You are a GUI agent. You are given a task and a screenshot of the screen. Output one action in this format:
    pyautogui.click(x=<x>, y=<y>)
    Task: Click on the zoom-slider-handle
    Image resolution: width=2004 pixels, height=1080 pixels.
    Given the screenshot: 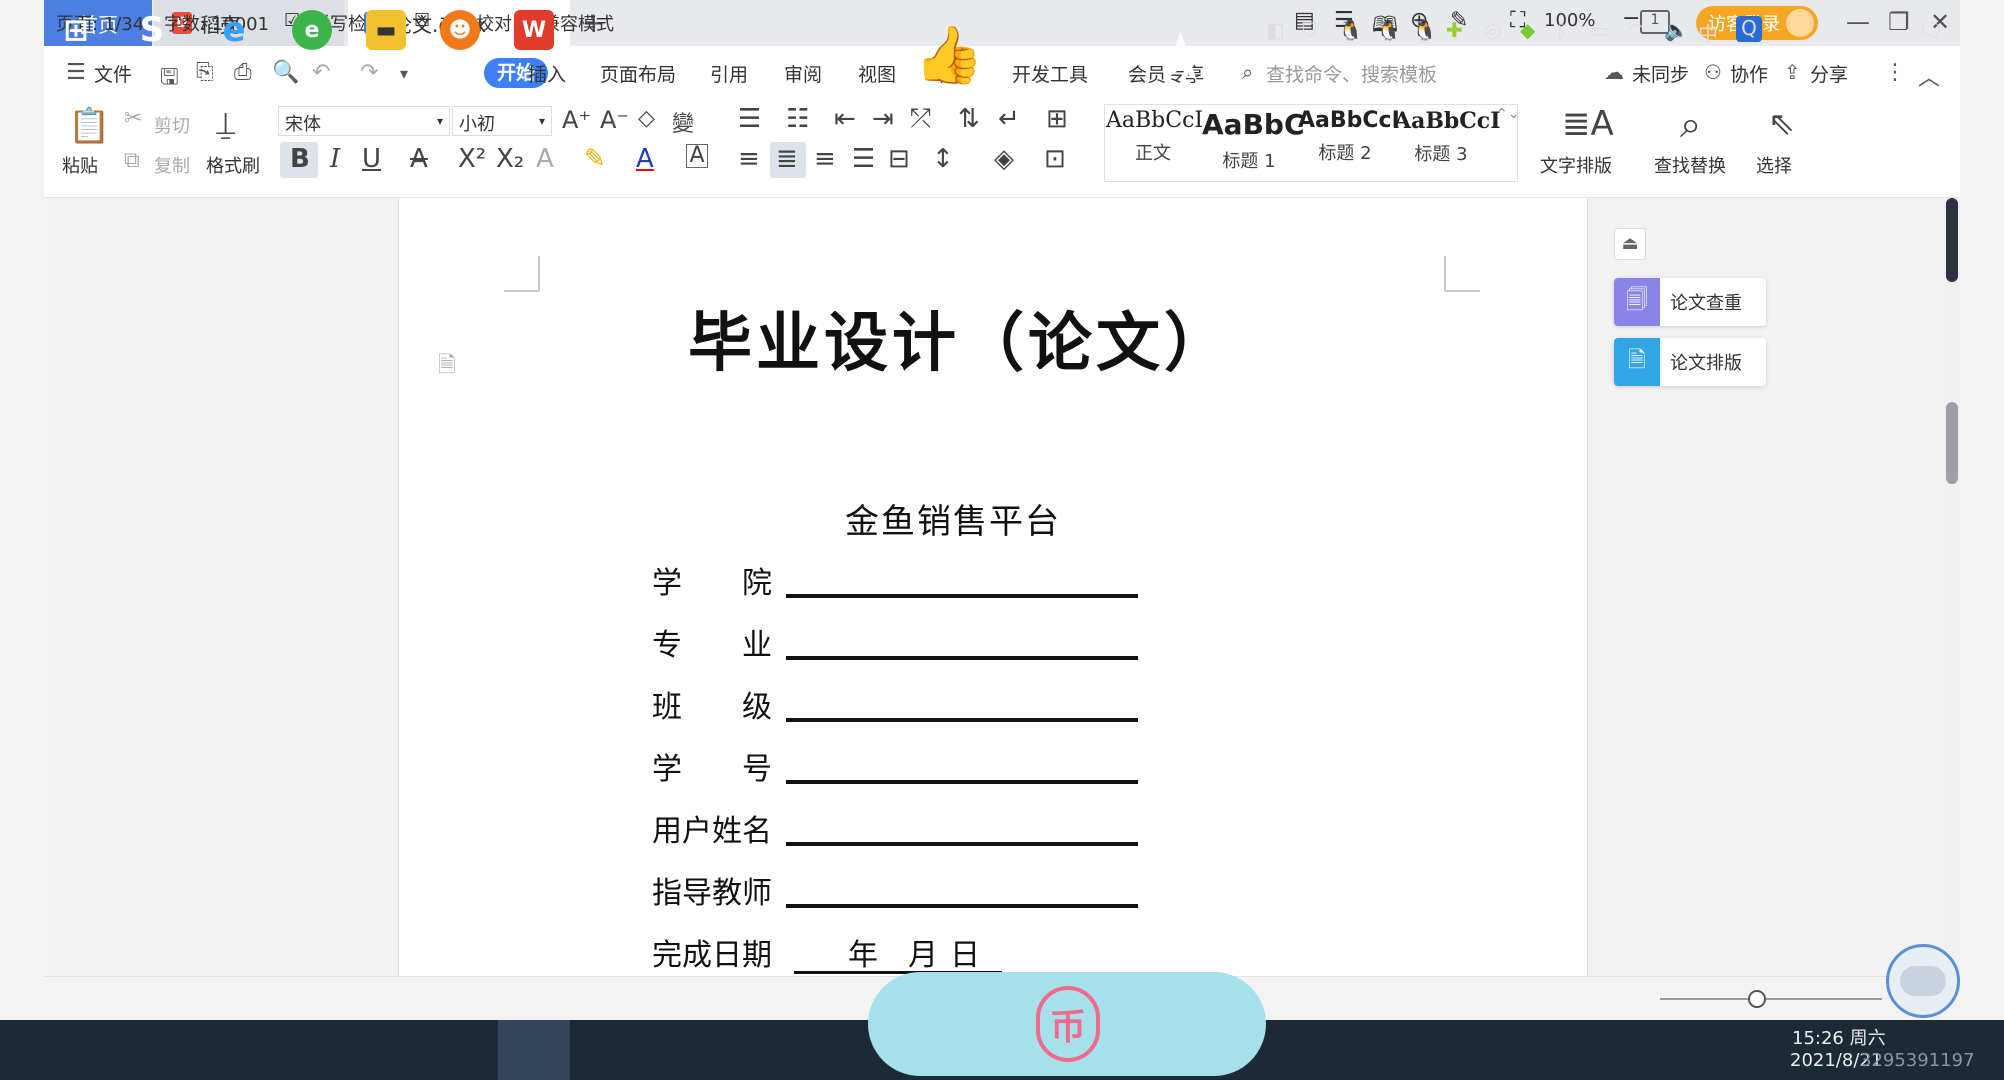 What is the action you would take?
    pyautogui.click(x=1757, y=999)
    